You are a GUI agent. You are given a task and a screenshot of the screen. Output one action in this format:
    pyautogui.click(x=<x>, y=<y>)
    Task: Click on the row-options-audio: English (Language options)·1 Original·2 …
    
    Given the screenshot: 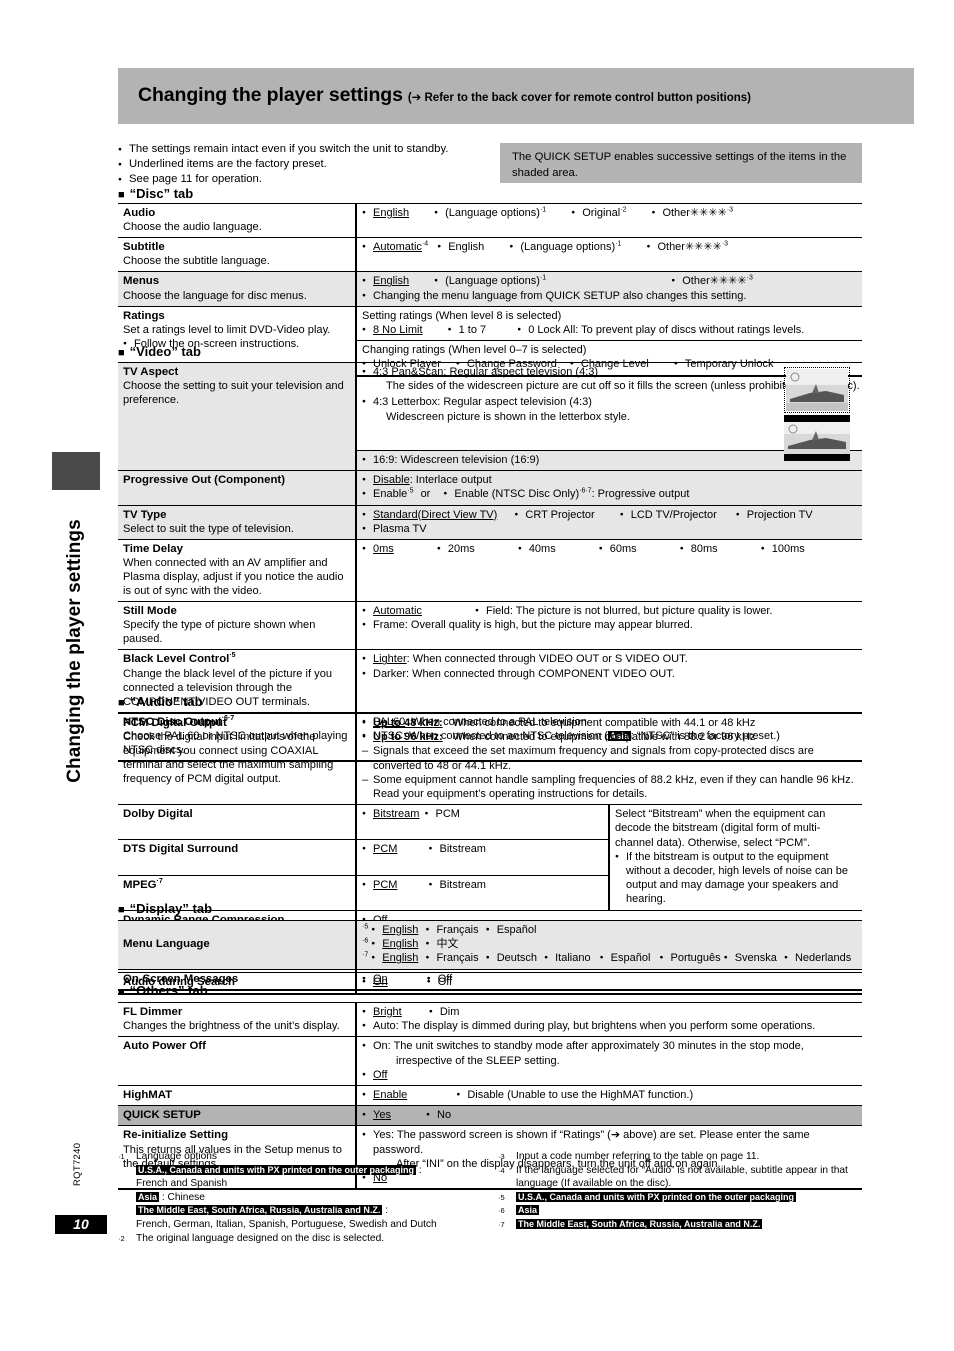 What is the action you would take?
    pyautogui.click(x=609, y=220)
    